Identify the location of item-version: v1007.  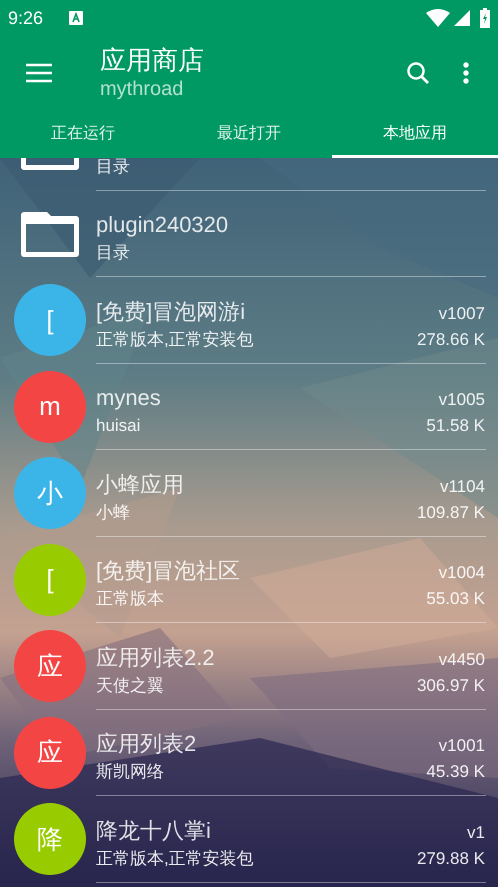
(461, 313).